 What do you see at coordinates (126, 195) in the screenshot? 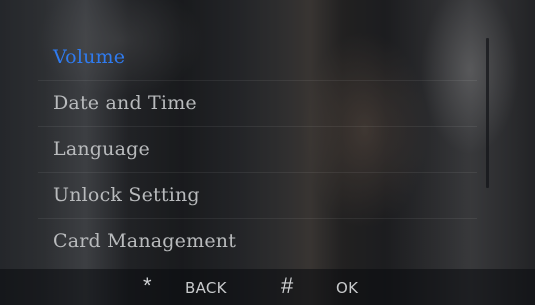
I see `menu-item-label: Unlock Setting` at bounding box center [126, 195].